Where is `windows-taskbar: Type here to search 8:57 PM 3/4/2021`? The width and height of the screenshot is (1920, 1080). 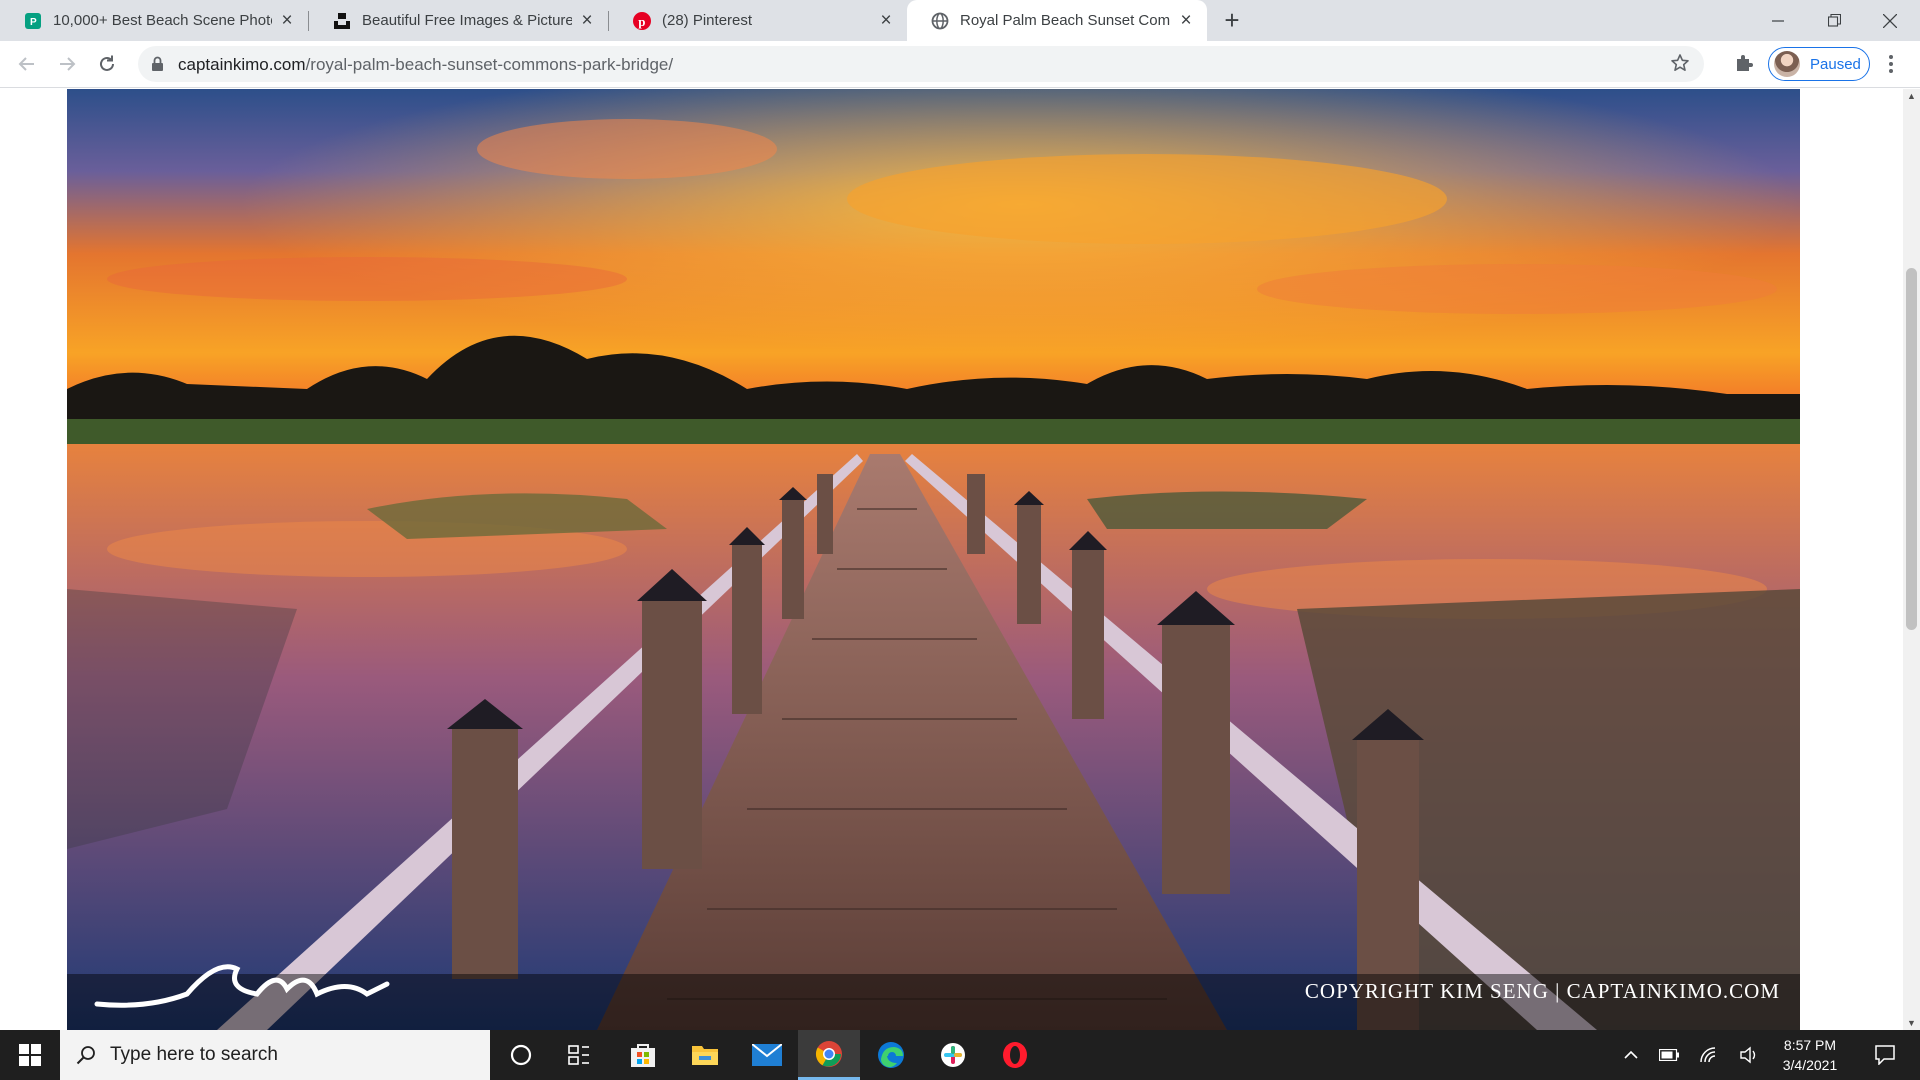 windows-taskbar: Type here to search 8:57 PM 3/4/2021 is located at coordinates (960, 1055).